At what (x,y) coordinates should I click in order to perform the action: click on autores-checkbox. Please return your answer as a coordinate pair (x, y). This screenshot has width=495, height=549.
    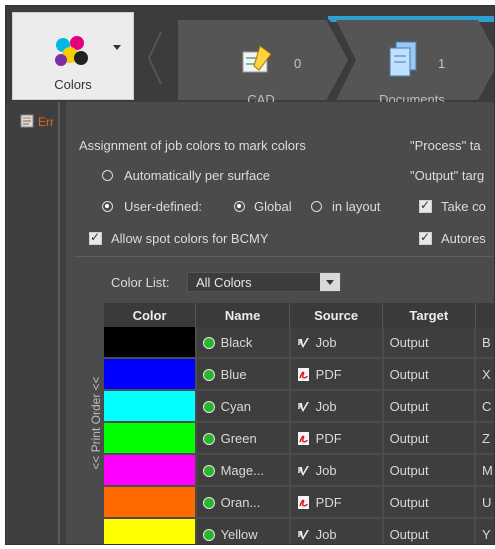
    Looking at the image, I should click on (425, 237).